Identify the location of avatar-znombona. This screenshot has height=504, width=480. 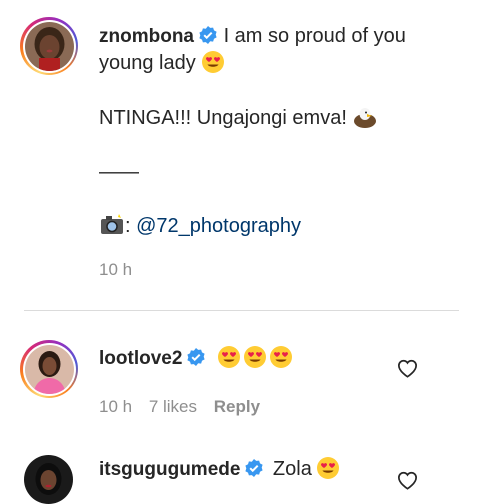
(49, 46).